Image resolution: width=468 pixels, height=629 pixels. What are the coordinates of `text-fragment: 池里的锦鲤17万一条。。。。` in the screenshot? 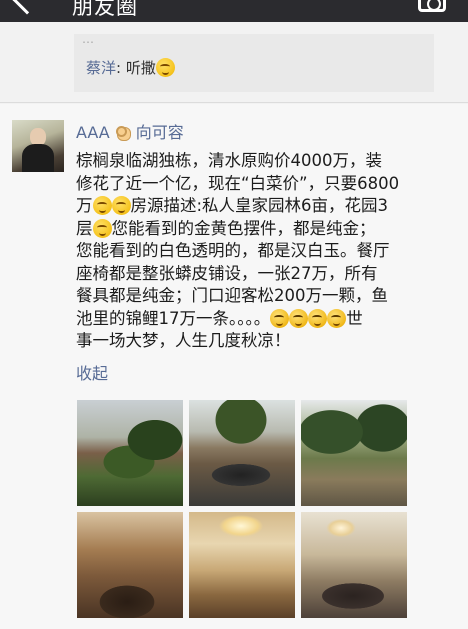 It's located at (173, 318).